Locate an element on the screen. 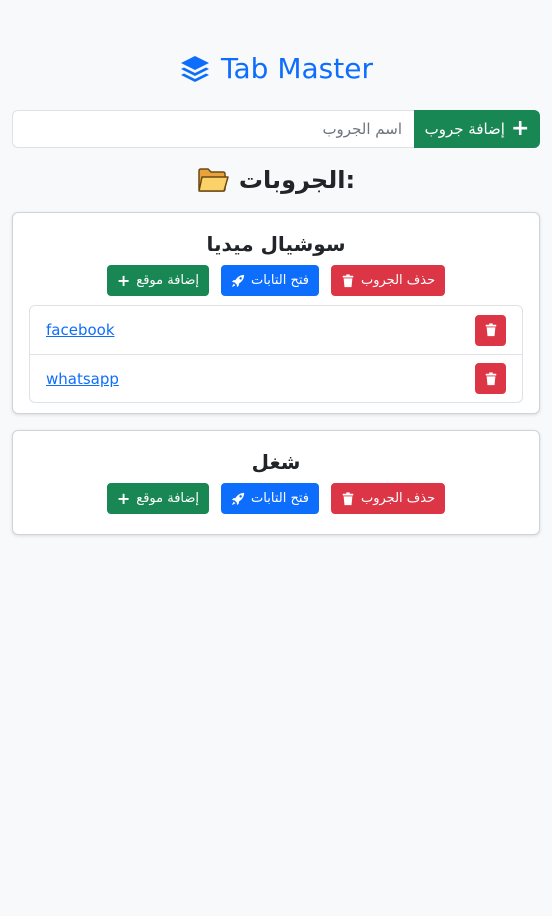  folder-icon is located at coordinates (213, 180).